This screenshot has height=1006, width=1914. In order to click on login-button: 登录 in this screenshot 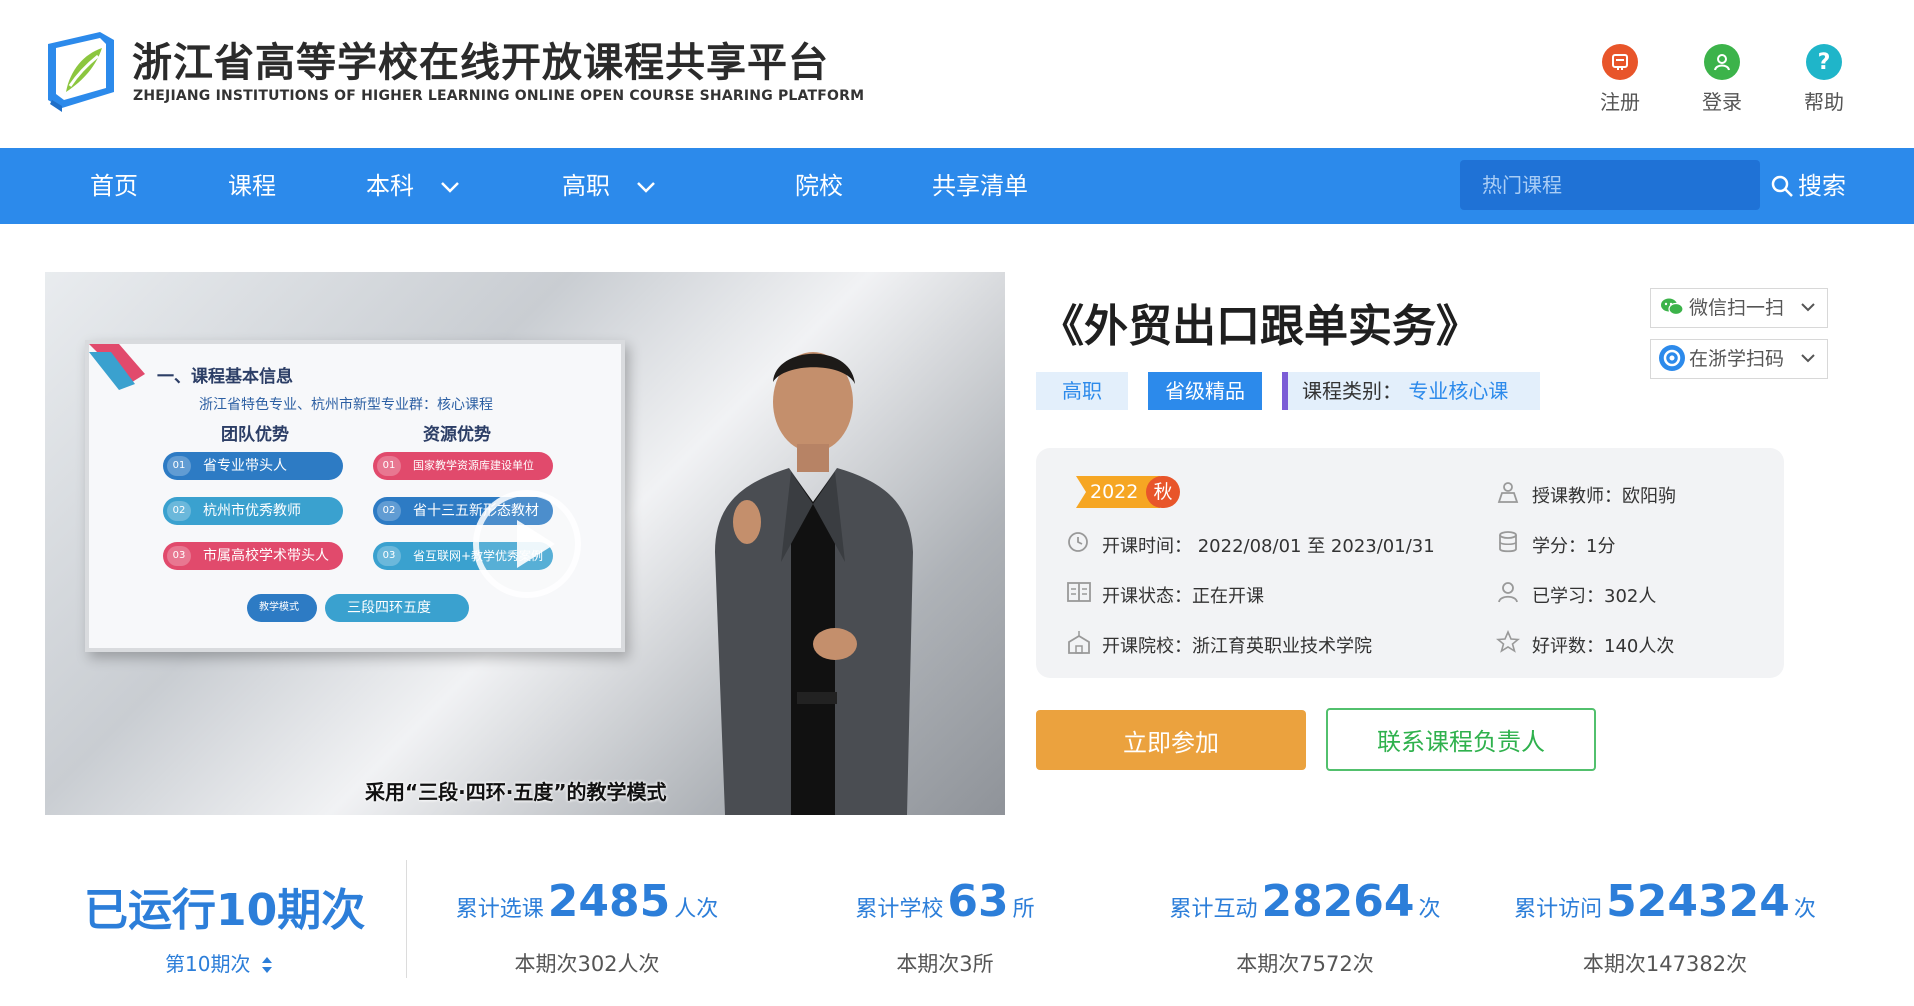, I will do `click(1722, 79)`.